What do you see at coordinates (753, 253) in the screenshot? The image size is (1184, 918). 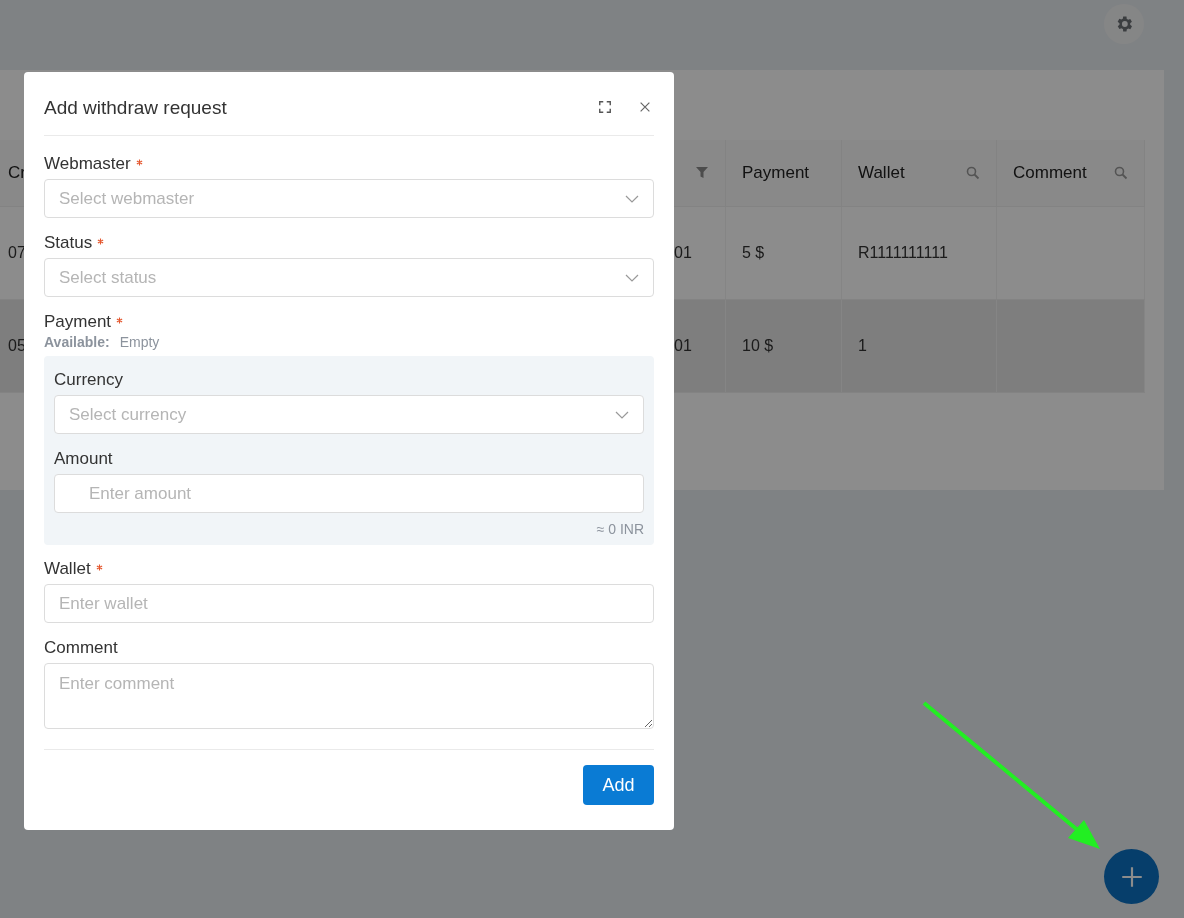 I see `table-cell: 5 $` at bounding box center [753, 253].